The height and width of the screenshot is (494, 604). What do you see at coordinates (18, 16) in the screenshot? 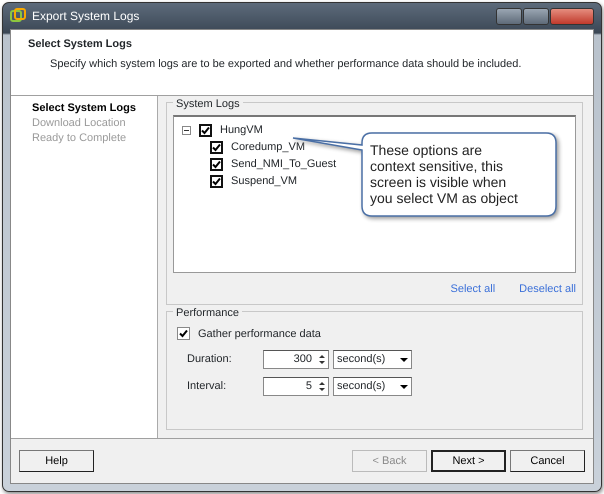
I see `app-logo-icon` at bounding box center [18, 16].